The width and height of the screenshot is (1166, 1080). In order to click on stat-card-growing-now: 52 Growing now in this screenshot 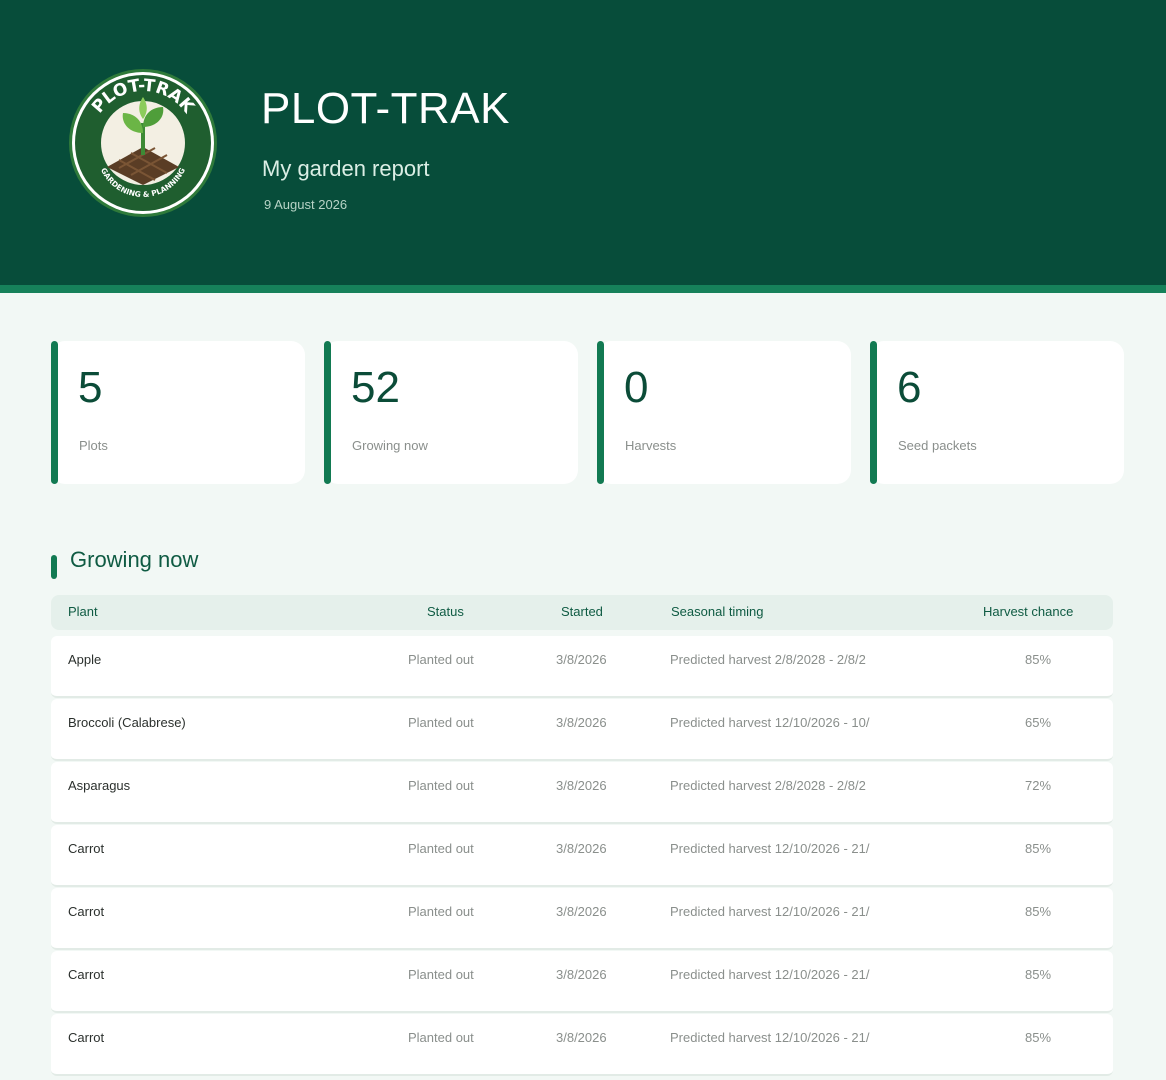, I will do `click(451, 412)`.